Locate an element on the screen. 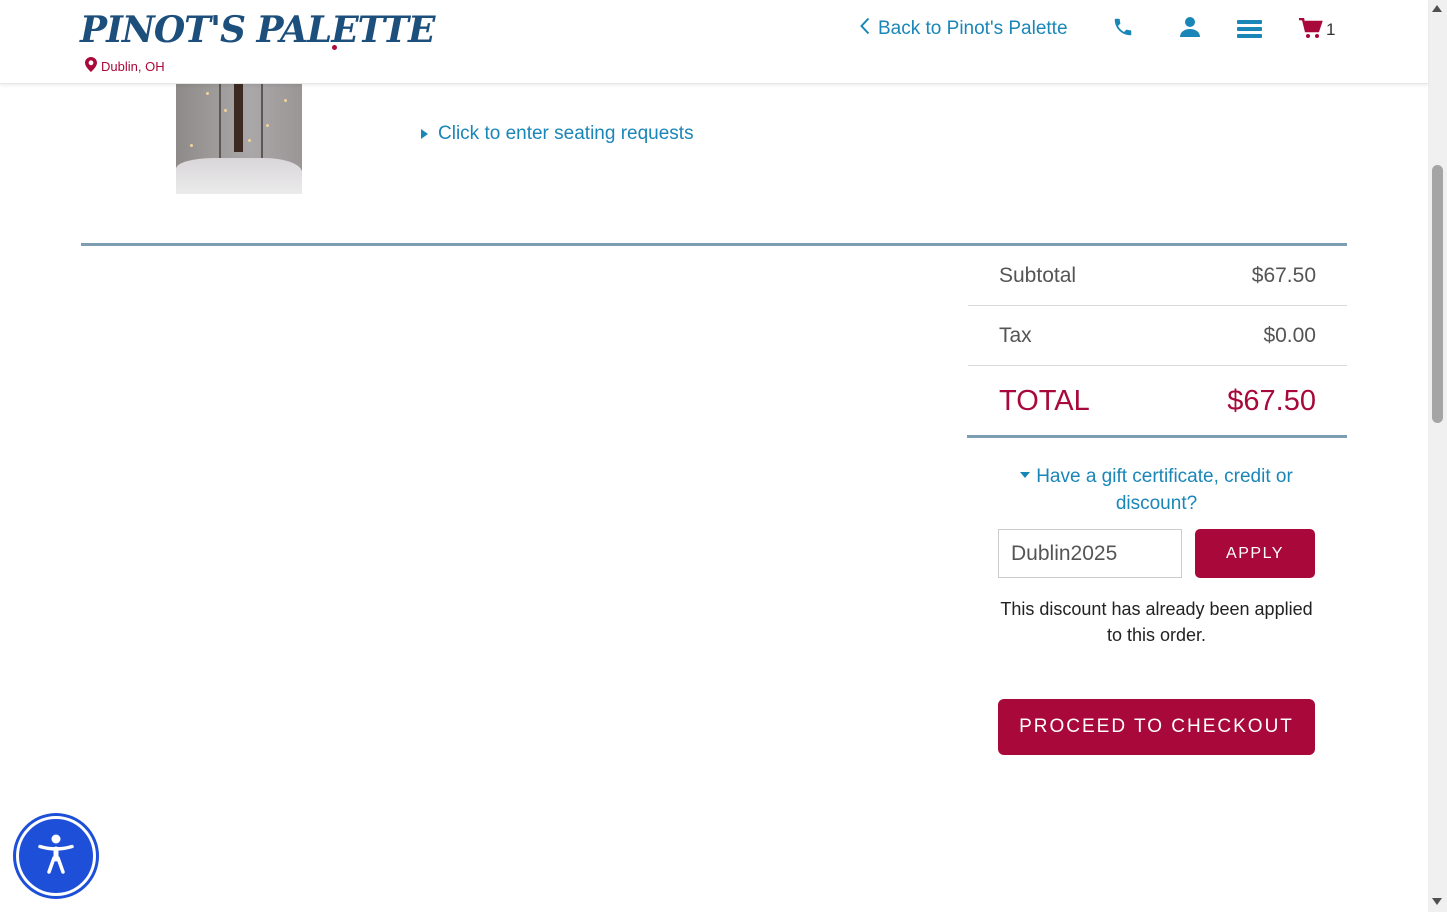 Image resolution: width=1447 pixels, height=912 pixels. discount-code-input is located at coordinates (1090, 553).